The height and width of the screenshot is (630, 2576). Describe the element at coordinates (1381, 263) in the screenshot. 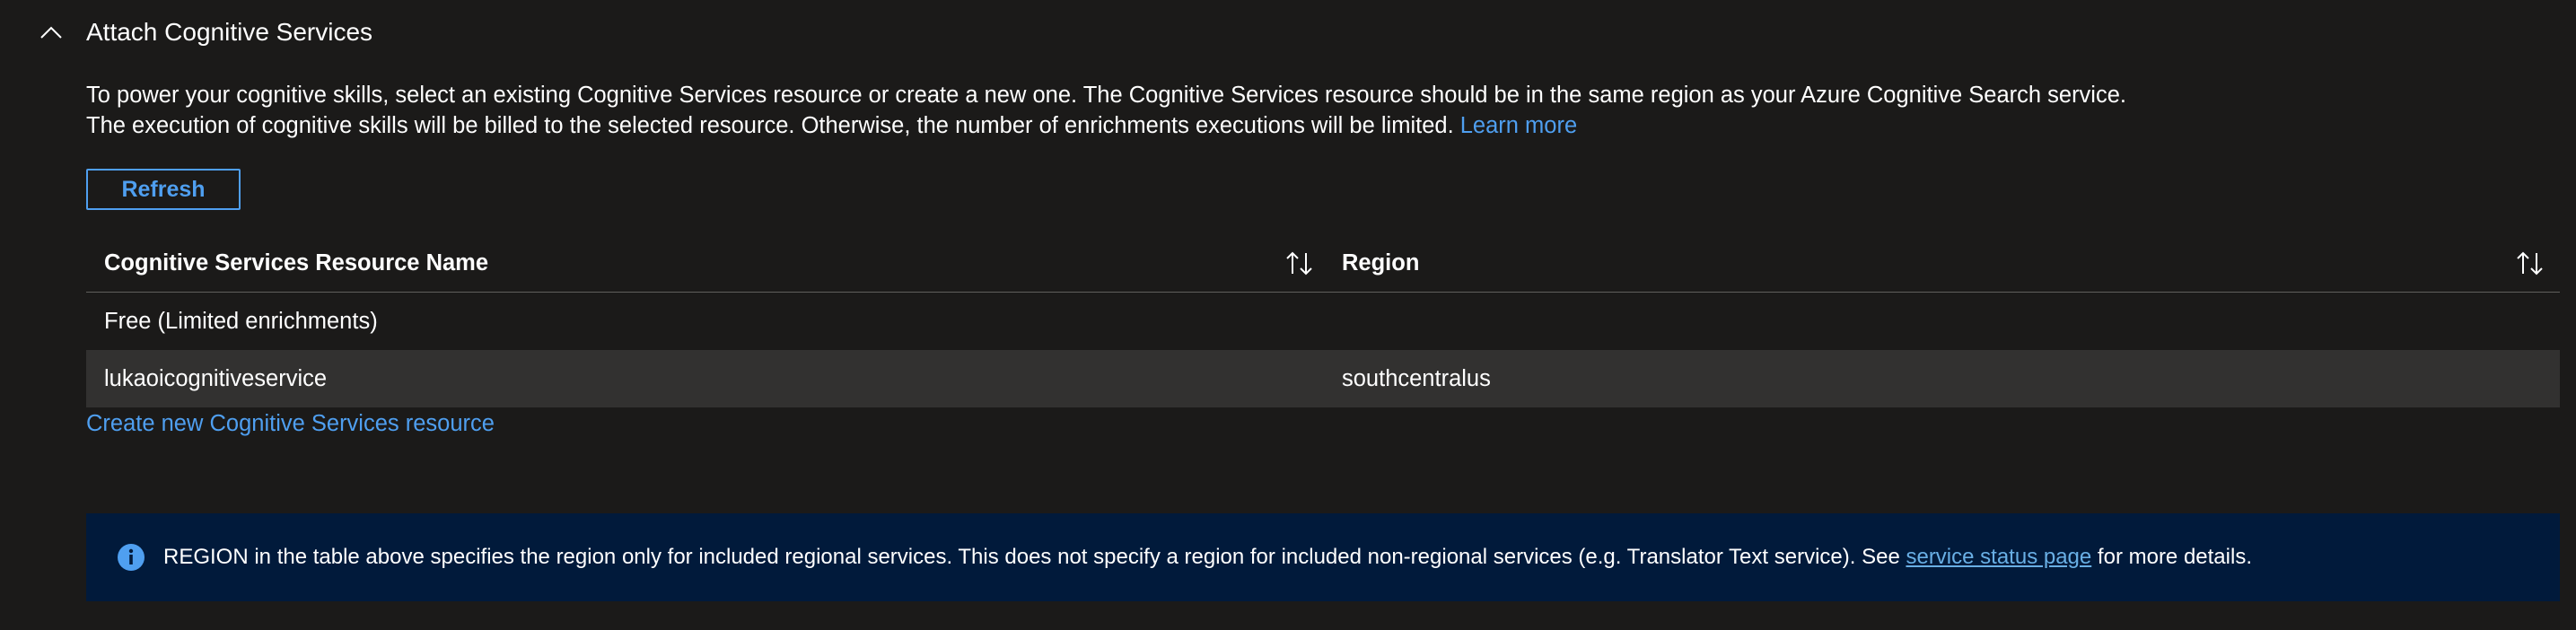

I see `column-header-region-label: Region` at that location.